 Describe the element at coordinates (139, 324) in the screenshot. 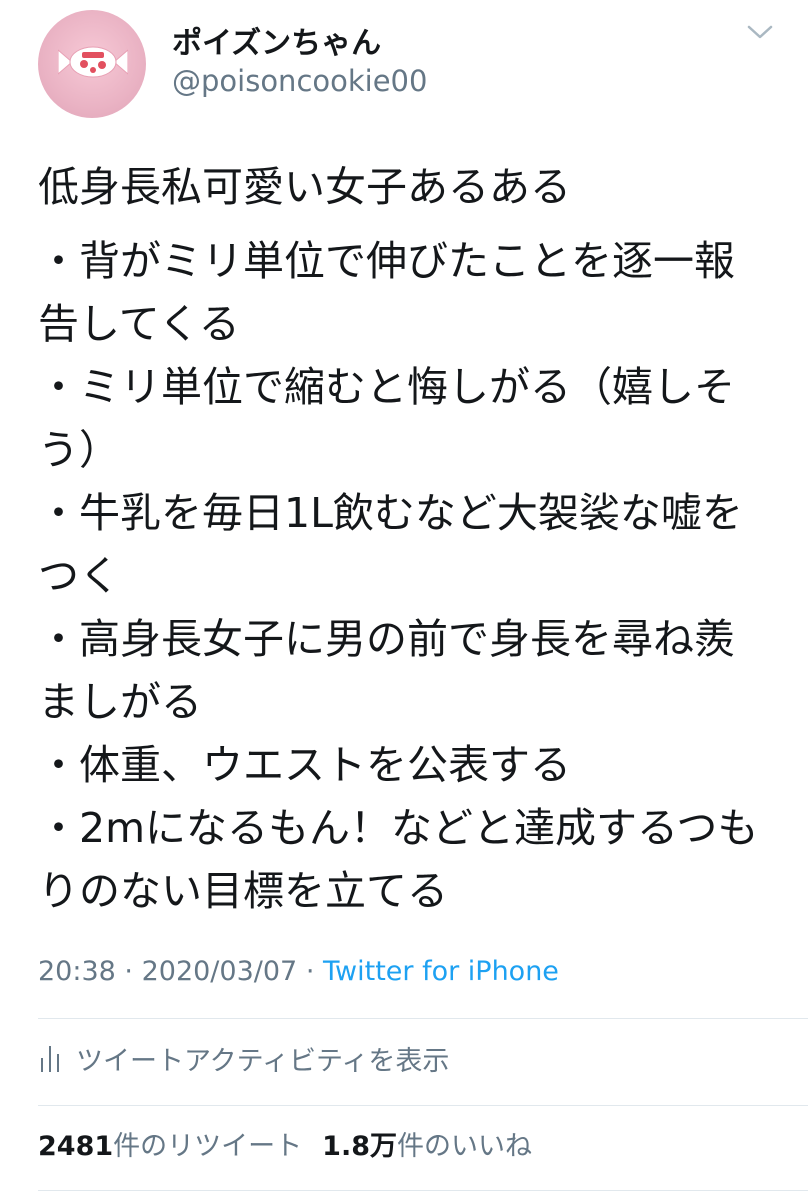

I see `tweet-line: 告してくる` at that location.